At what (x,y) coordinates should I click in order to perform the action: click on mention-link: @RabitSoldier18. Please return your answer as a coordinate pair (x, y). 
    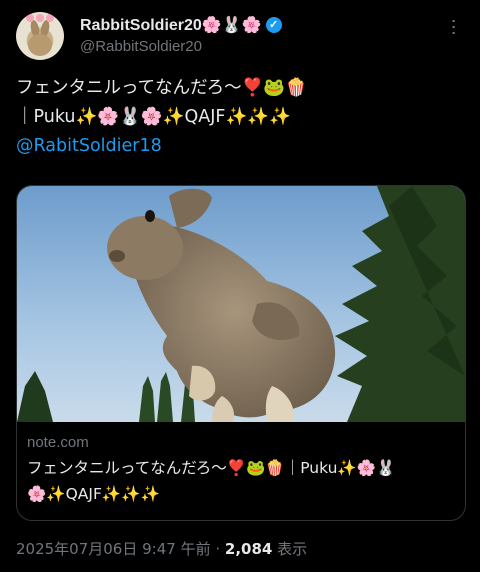
    Looking at the image, I should click on (240, 146).